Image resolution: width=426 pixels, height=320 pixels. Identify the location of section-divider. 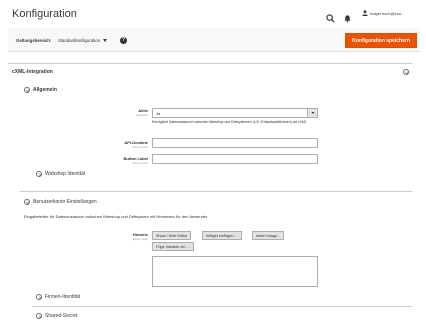
(210, 63).